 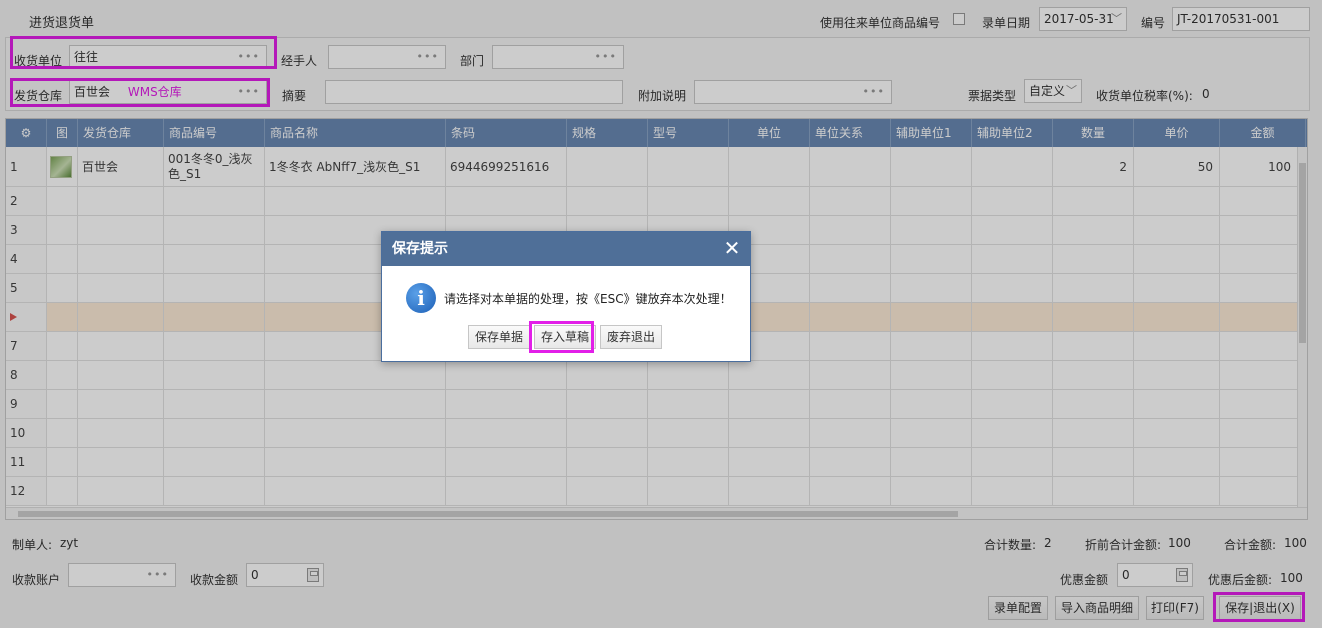 What do you see at coordinates (588, 299) in the screenshot?
I see `dialog-message: 请选择对本单据的处理，按《ESC》键放弃本次处理！` at bounding box center [588, 299].